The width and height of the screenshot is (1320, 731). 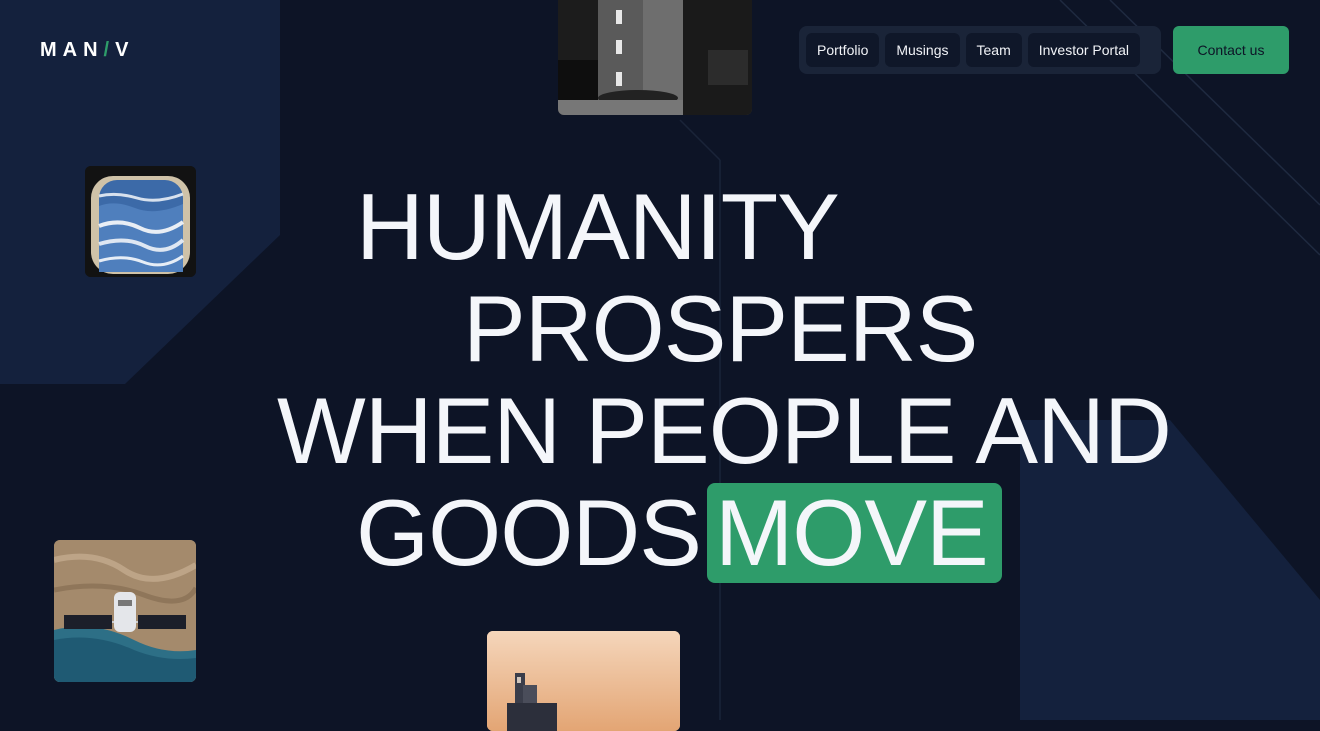 I want to click on background-panel-right, so click(x=1170, y=570).